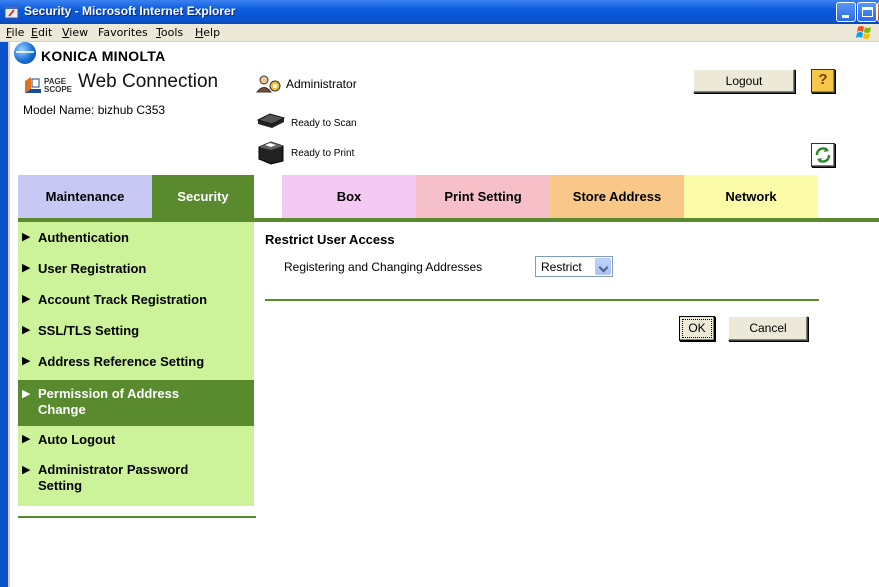 This screenshot has height=587, width=879. I want to click on select-value: Restrict, so click(561, 267).